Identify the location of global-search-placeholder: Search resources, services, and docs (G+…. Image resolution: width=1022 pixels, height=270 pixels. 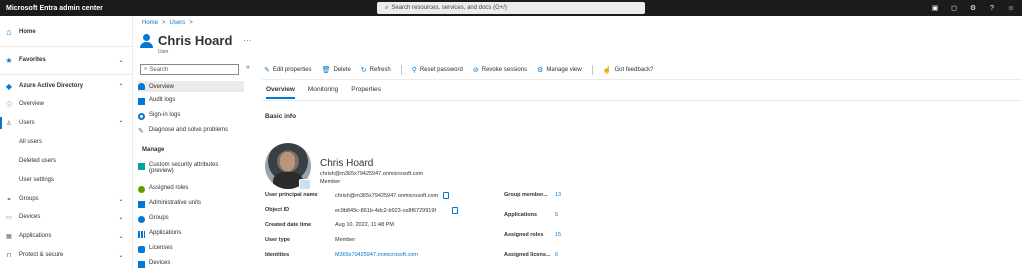
(449, 8).